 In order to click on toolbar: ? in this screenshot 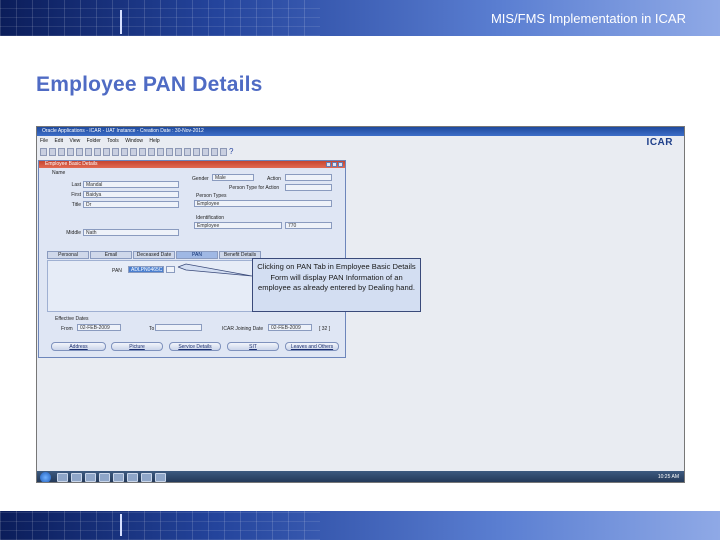, I will do `click(136, 153)`.